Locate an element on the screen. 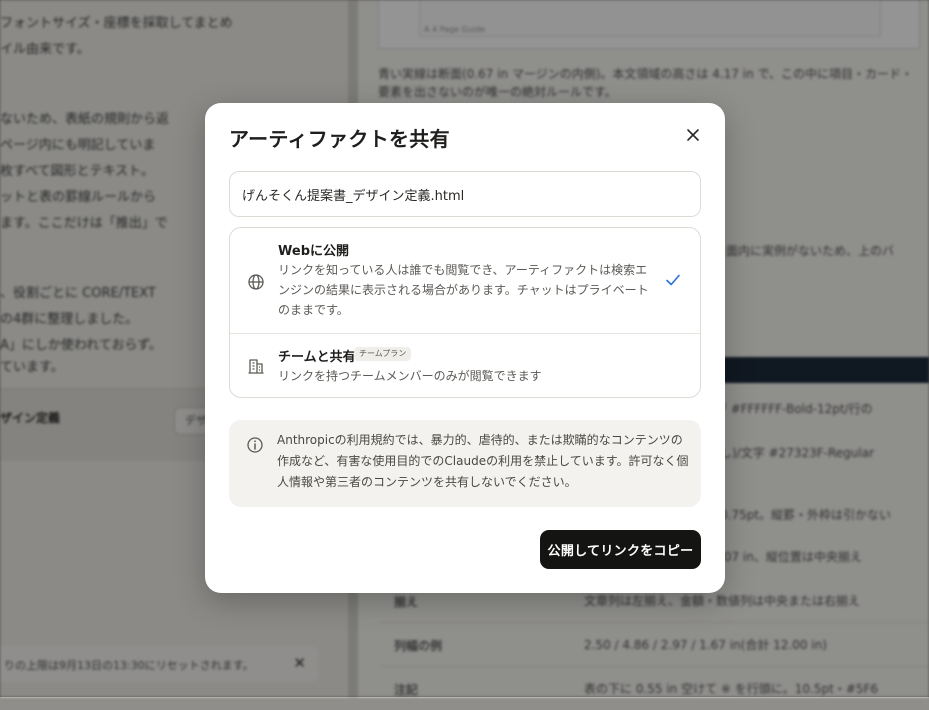 The width and height of the screenshot is (929, 710). checkmark-icon is located at coordinates (673, 280).